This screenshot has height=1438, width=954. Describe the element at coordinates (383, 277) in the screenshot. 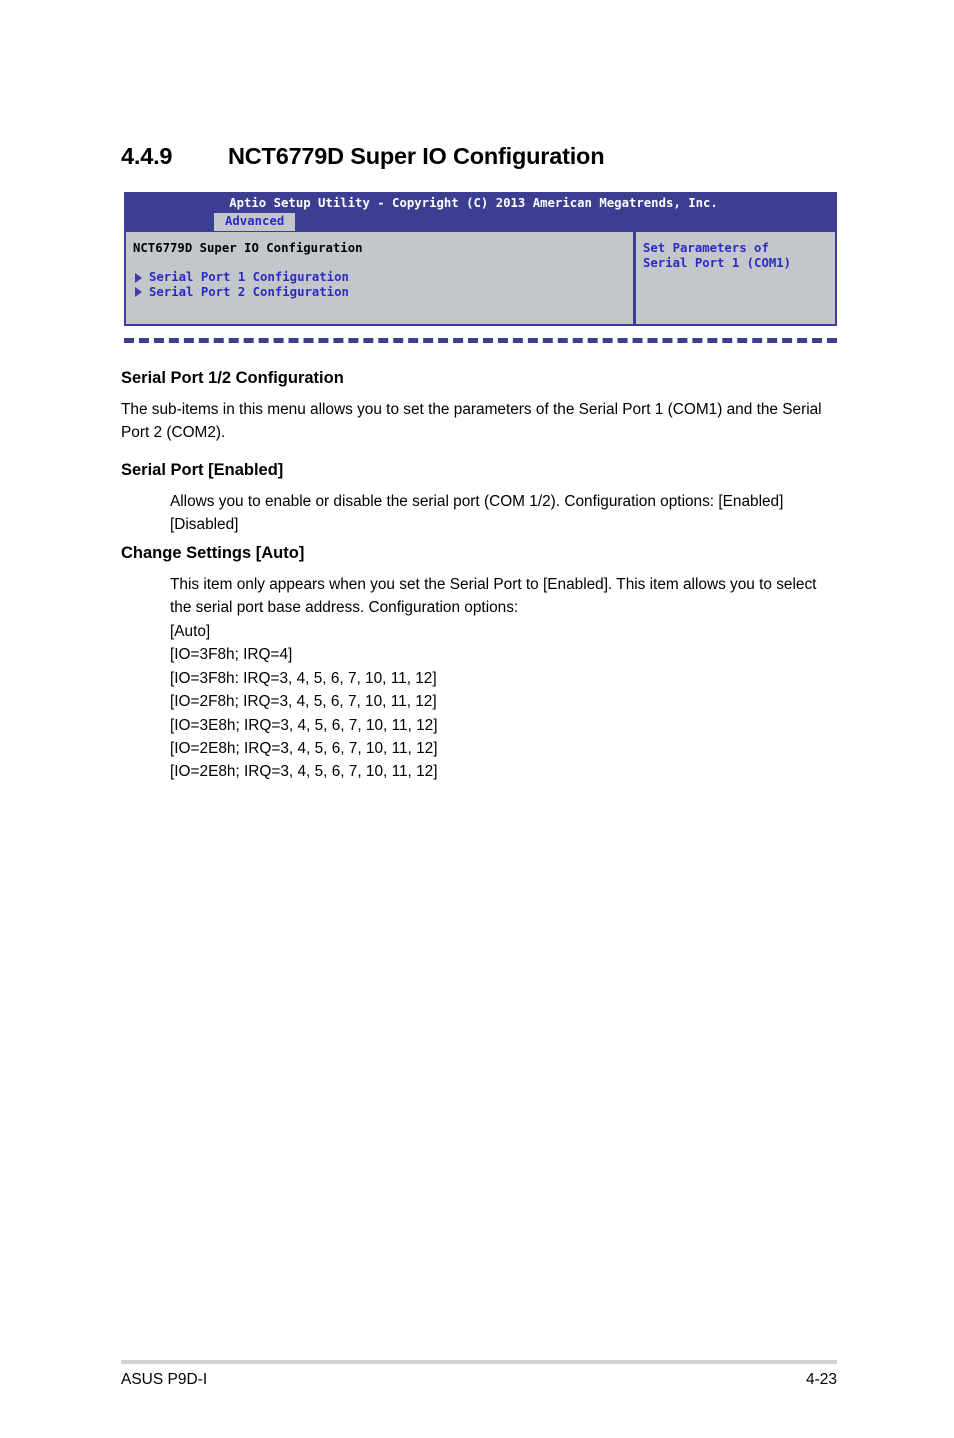

I see `menu-item-serial-port-1: Serial Port 1 Configuration` at that location.